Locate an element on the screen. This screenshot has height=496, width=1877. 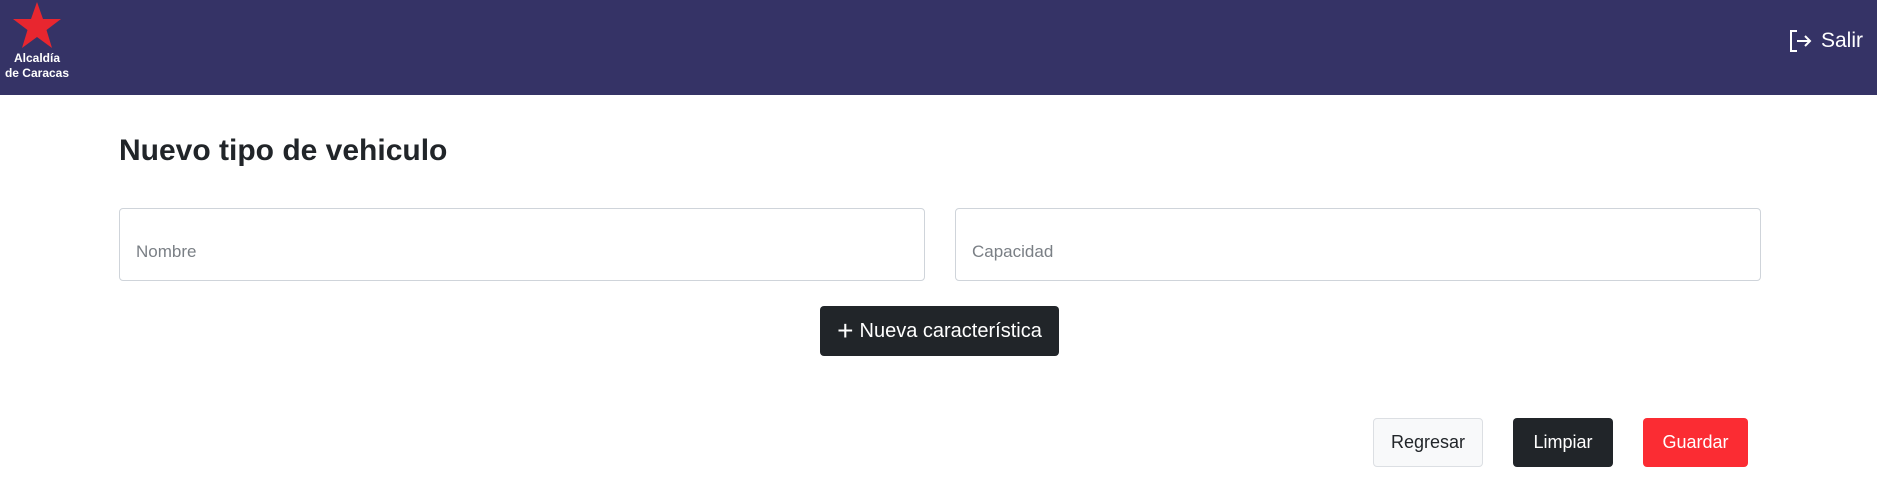
logo-line-1: Alcaldía is located at coordinates (37, 58).